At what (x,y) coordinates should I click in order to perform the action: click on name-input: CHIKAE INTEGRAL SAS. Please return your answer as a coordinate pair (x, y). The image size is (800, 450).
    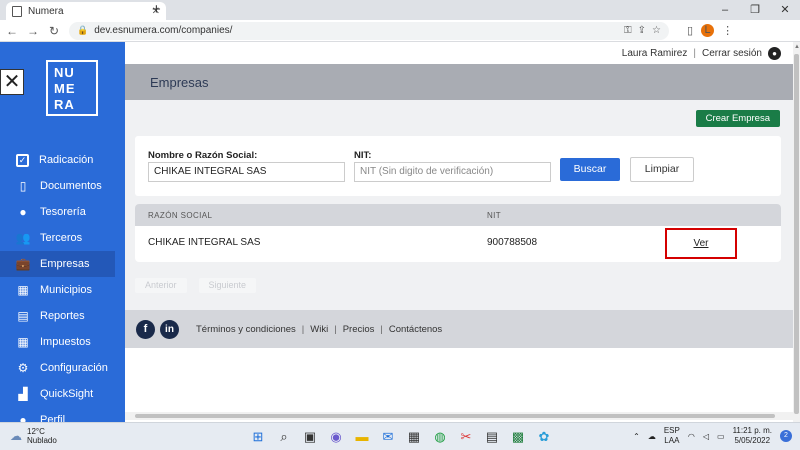
    Looking at the image, I should click on (246, 172).